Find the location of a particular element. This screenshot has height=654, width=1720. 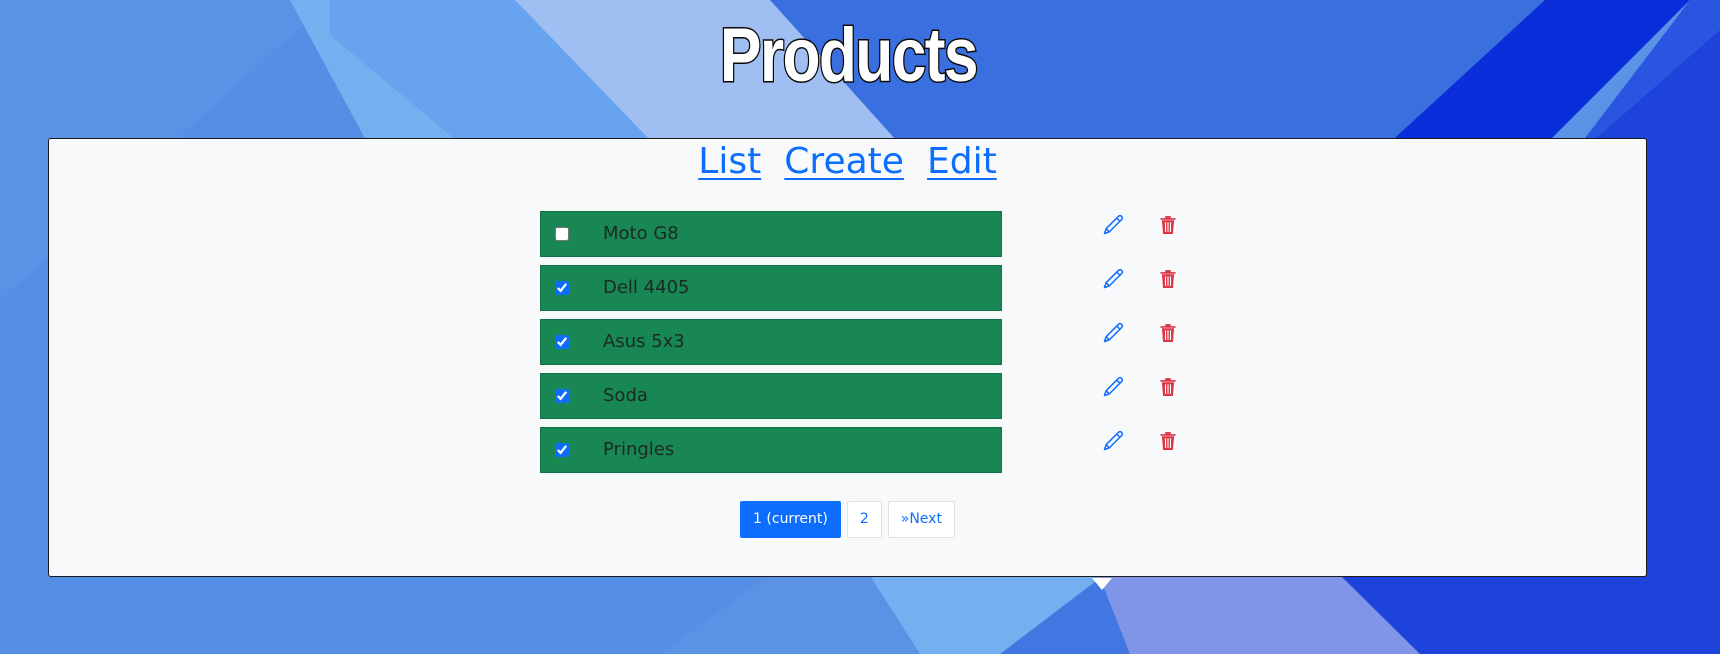

pagination: 1 (current) 2 »Next is located at coordinates (847, 519).